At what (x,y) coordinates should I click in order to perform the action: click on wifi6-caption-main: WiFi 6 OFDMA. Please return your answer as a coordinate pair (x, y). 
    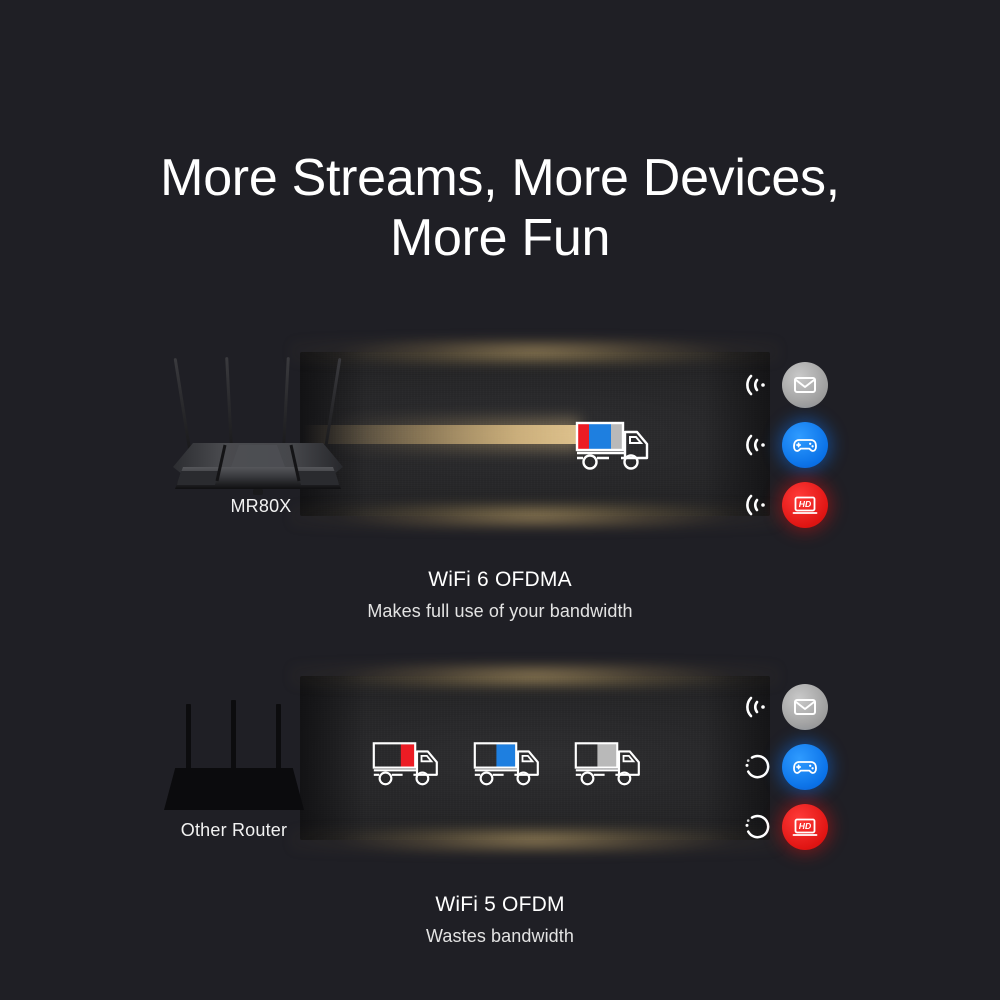
    Looking at the image, I should click on (500, 579).